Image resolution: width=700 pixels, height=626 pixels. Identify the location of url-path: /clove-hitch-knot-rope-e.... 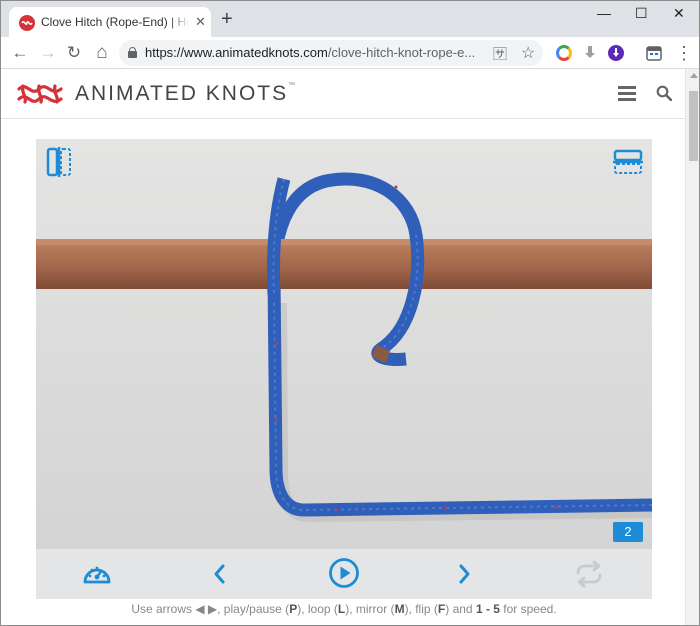
(401, 52).